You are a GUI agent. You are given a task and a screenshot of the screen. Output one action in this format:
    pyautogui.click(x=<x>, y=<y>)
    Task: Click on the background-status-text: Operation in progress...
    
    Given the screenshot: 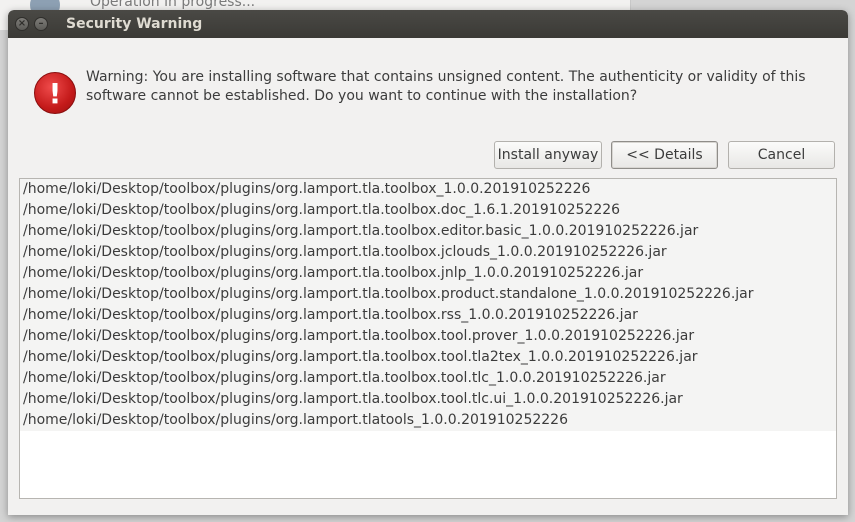 What is the action you would take?
    pyautogui.click(x=173, y=5)
    